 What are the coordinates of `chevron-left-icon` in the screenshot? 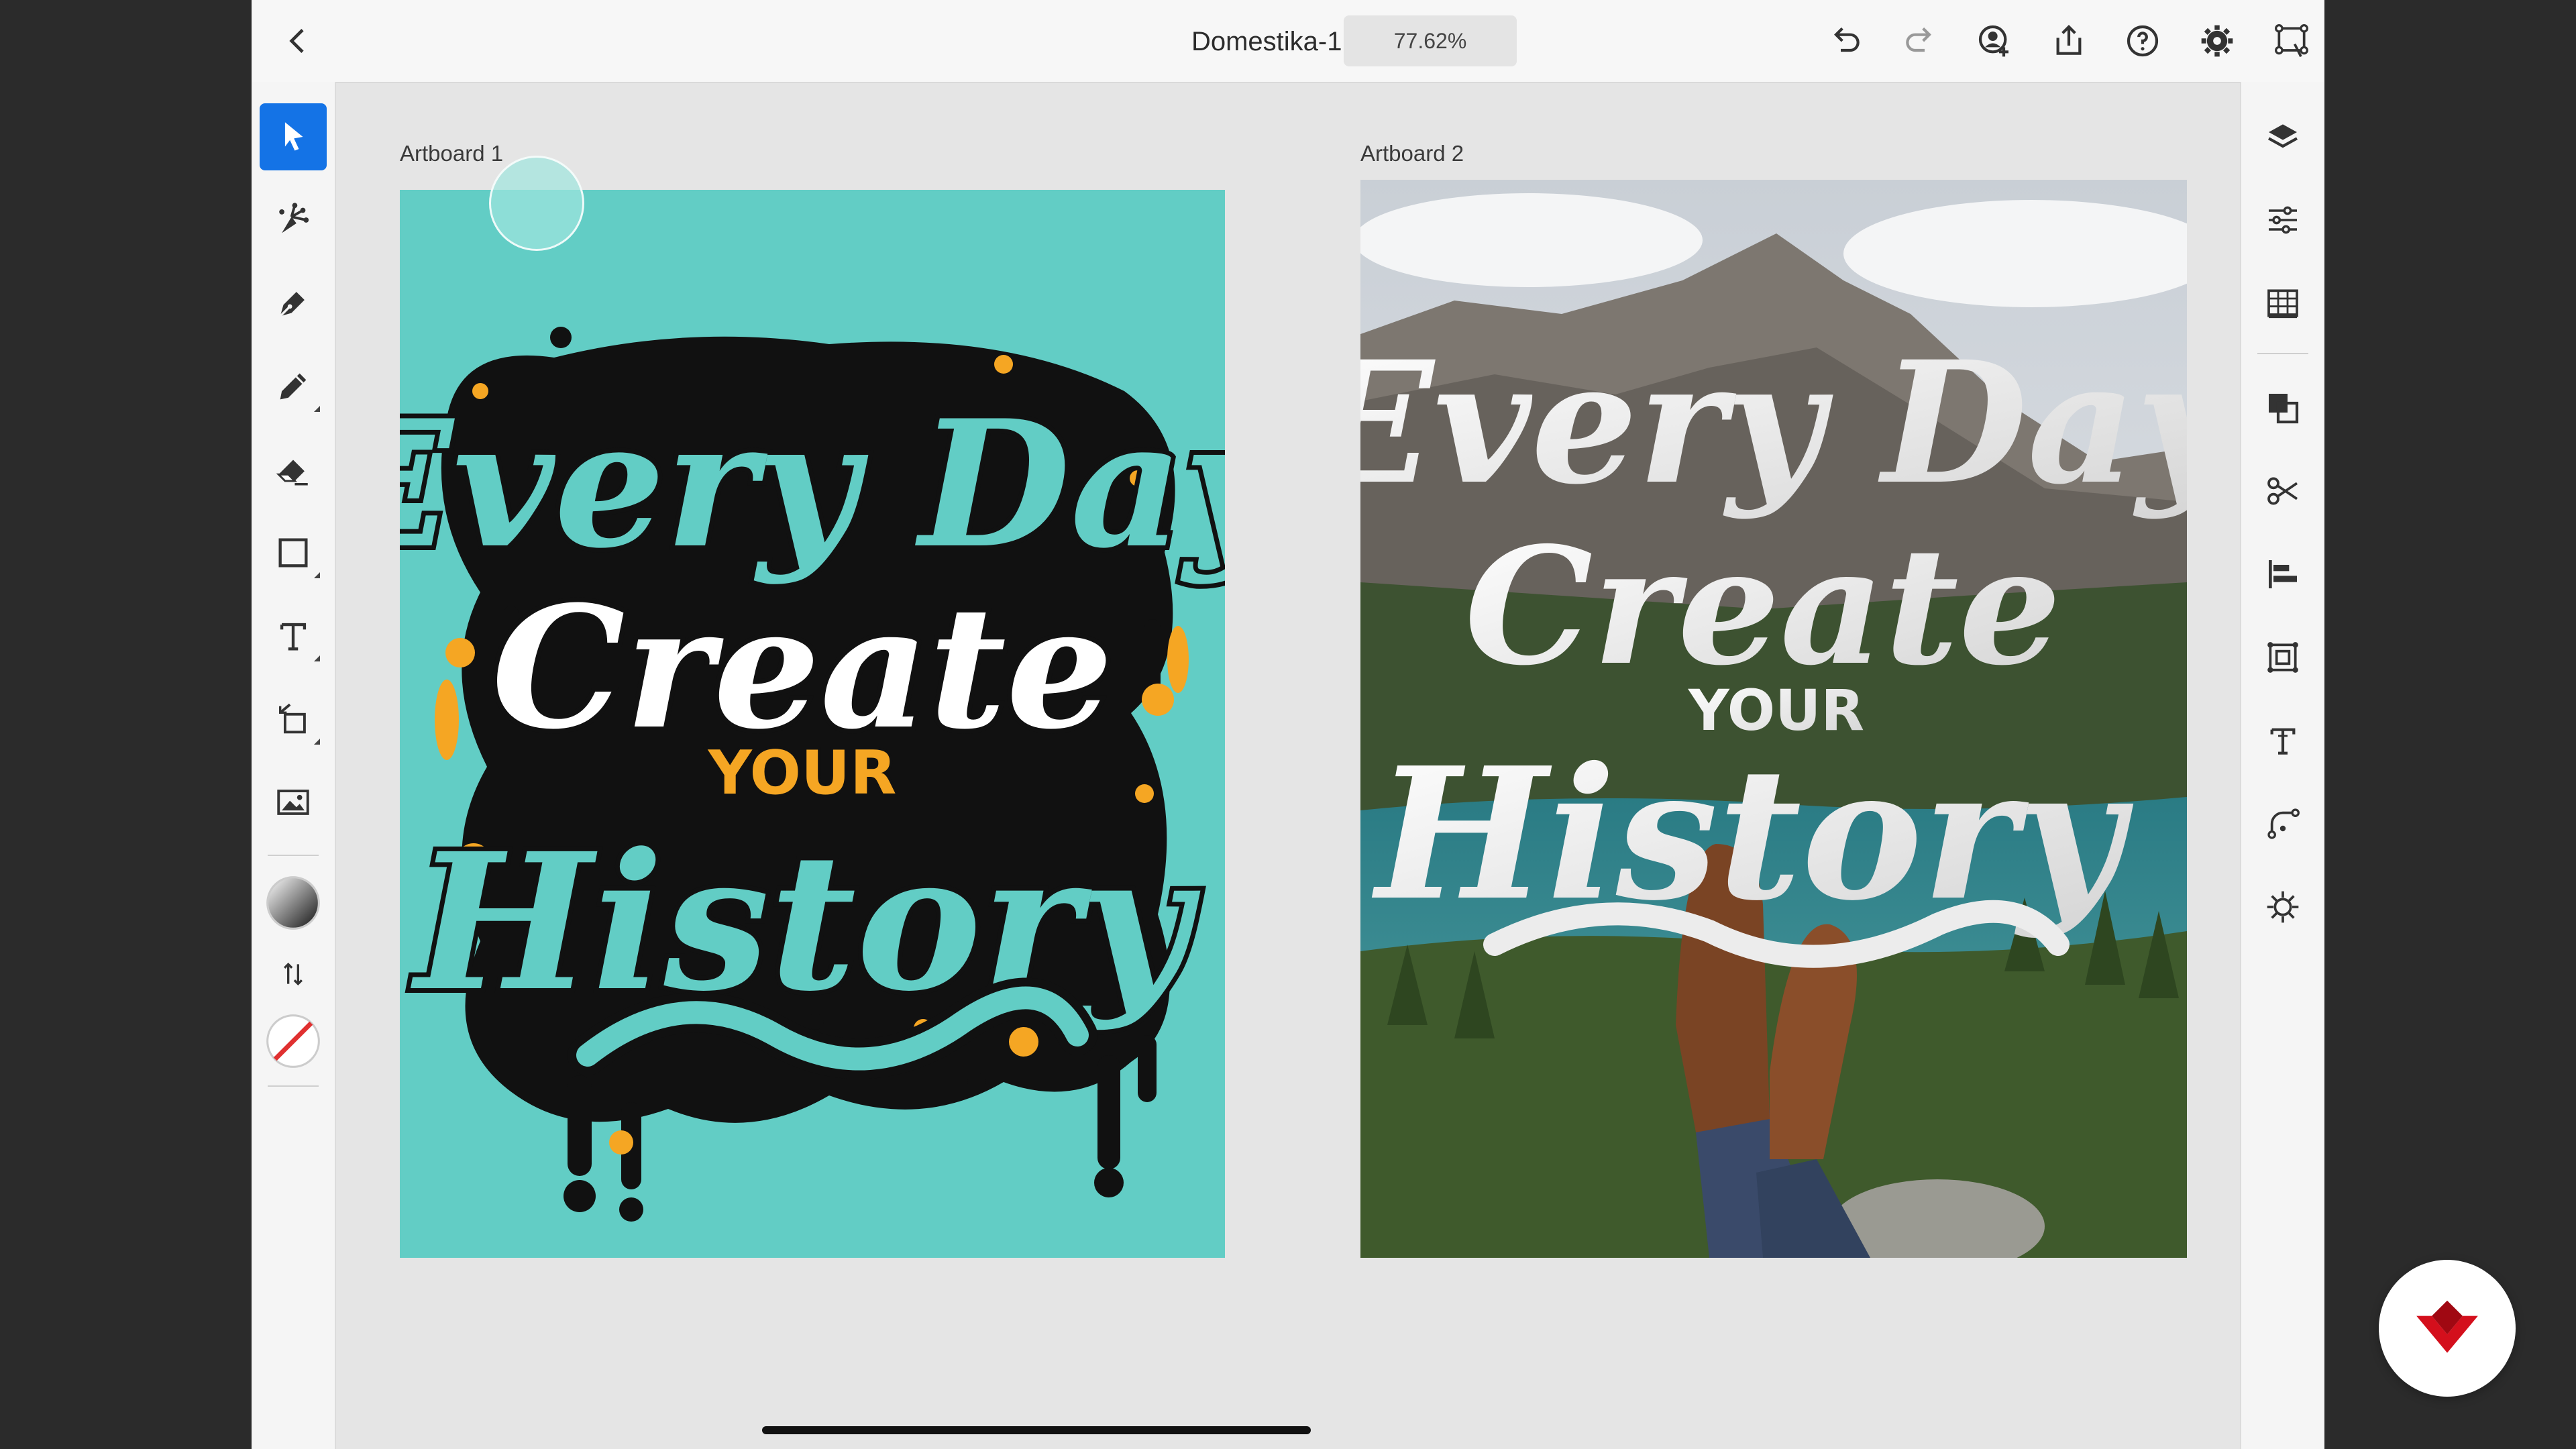 It's located at (296, 41).